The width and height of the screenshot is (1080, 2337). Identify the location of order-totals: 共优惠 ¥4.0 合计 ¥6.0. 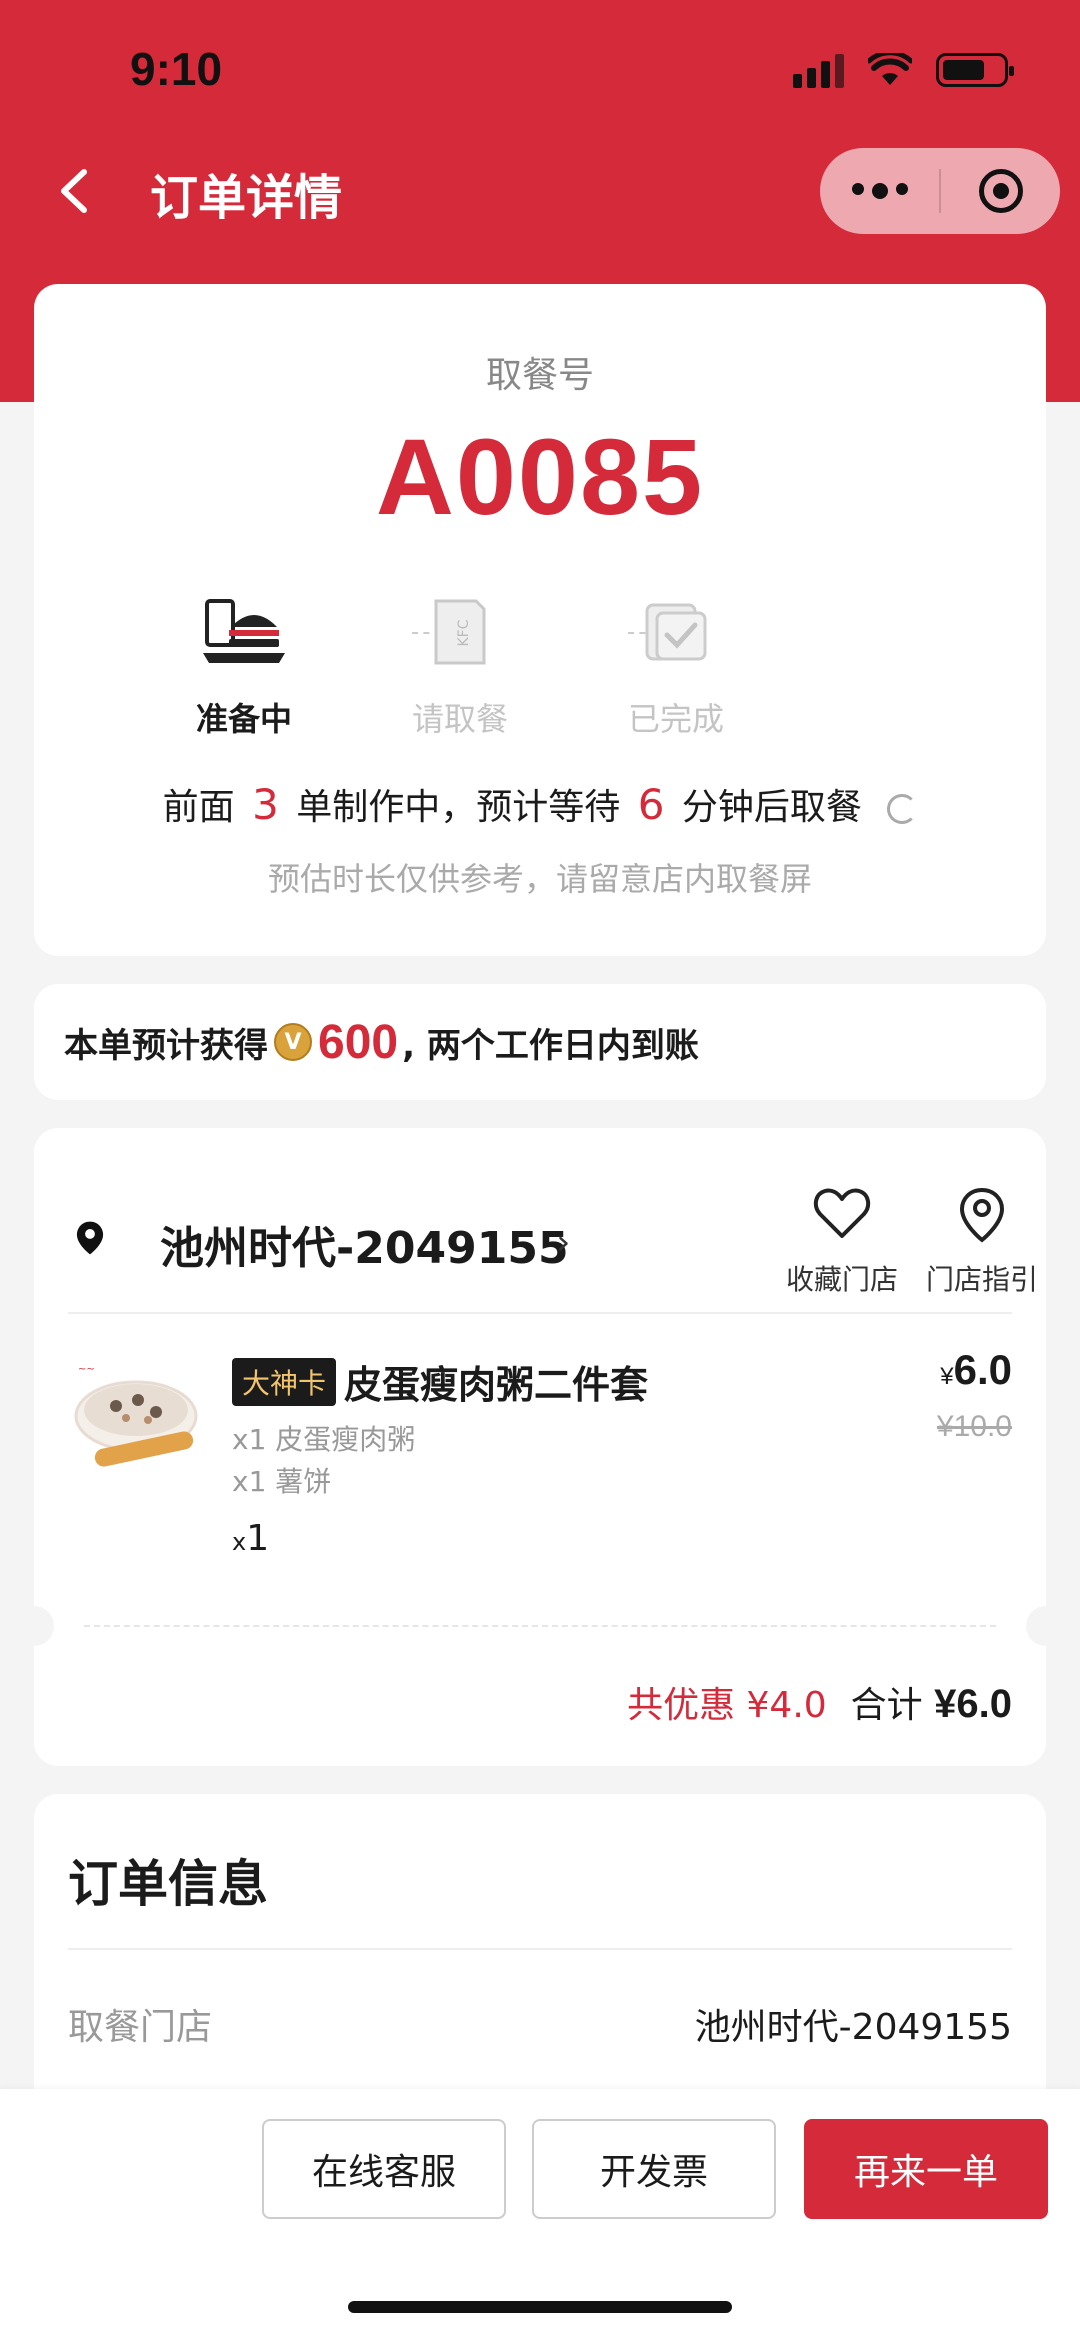
(819, 1702).